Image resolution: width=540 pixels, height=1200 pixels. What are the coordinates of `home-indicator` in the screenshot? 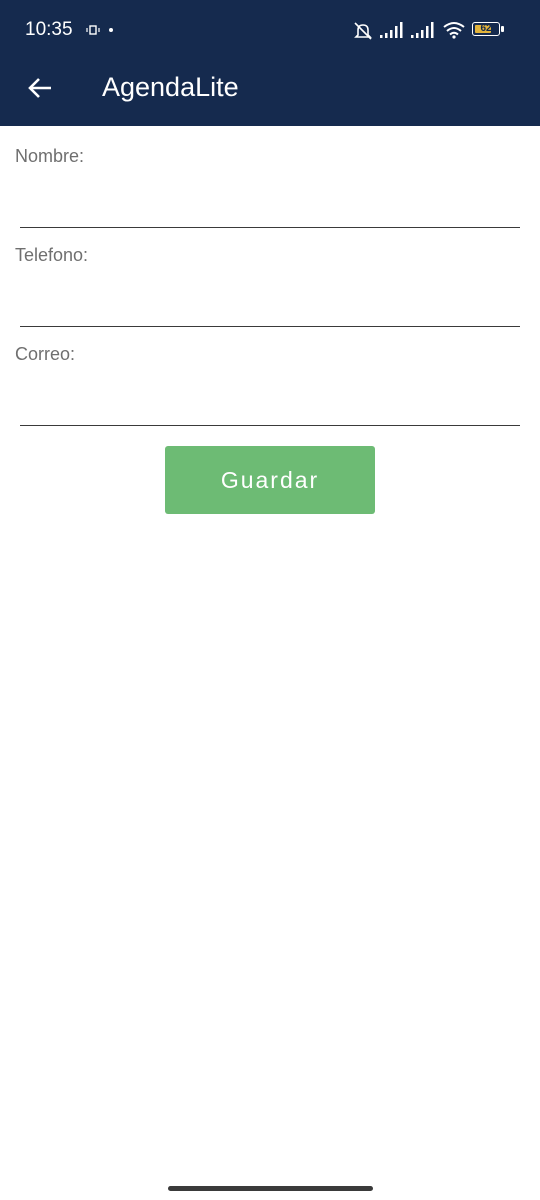 It's located at (270, 1188).